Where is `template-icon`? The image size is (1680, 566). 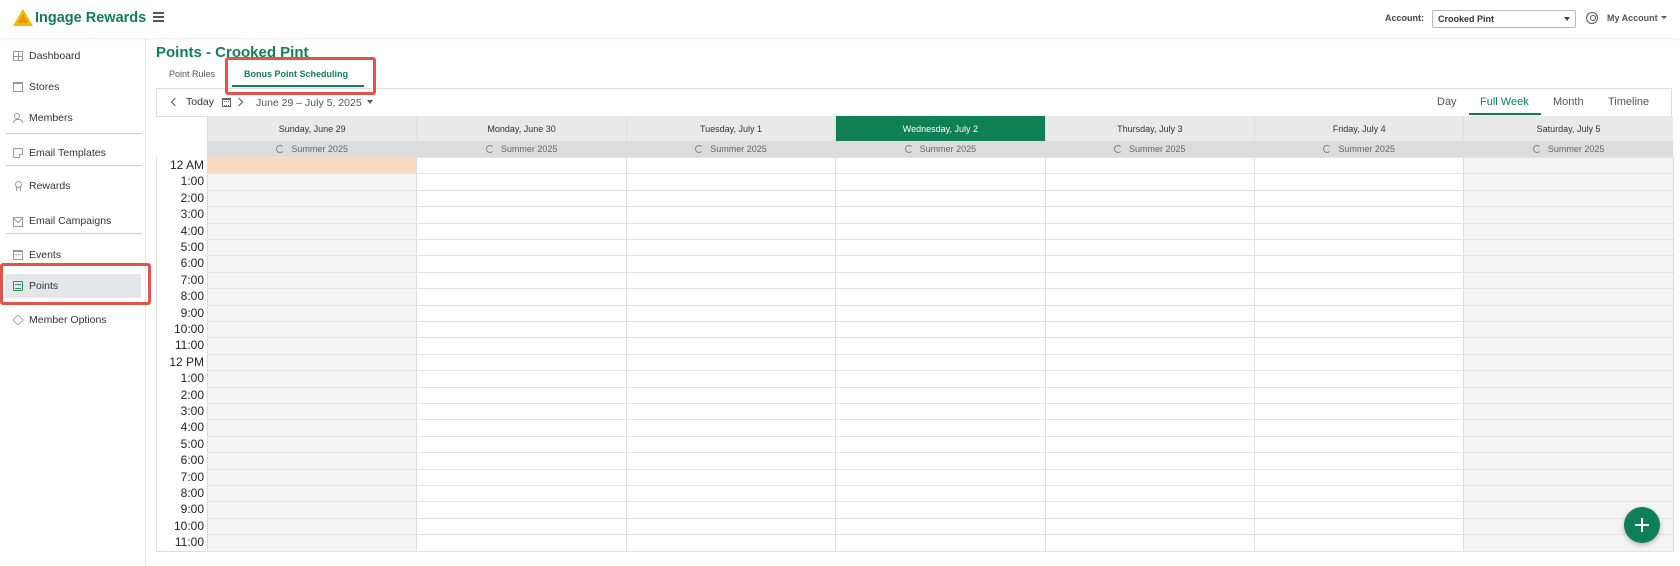
template-icon is located at coordinates (18, 153).